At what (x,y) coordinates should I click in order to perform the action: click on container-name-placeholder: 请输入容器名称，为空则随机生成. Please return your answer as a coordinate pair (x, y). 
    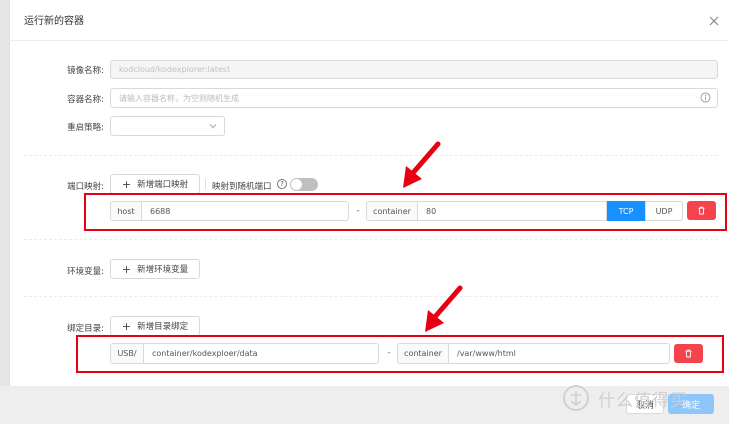
    Looking at the image, I should click on (179, 98).